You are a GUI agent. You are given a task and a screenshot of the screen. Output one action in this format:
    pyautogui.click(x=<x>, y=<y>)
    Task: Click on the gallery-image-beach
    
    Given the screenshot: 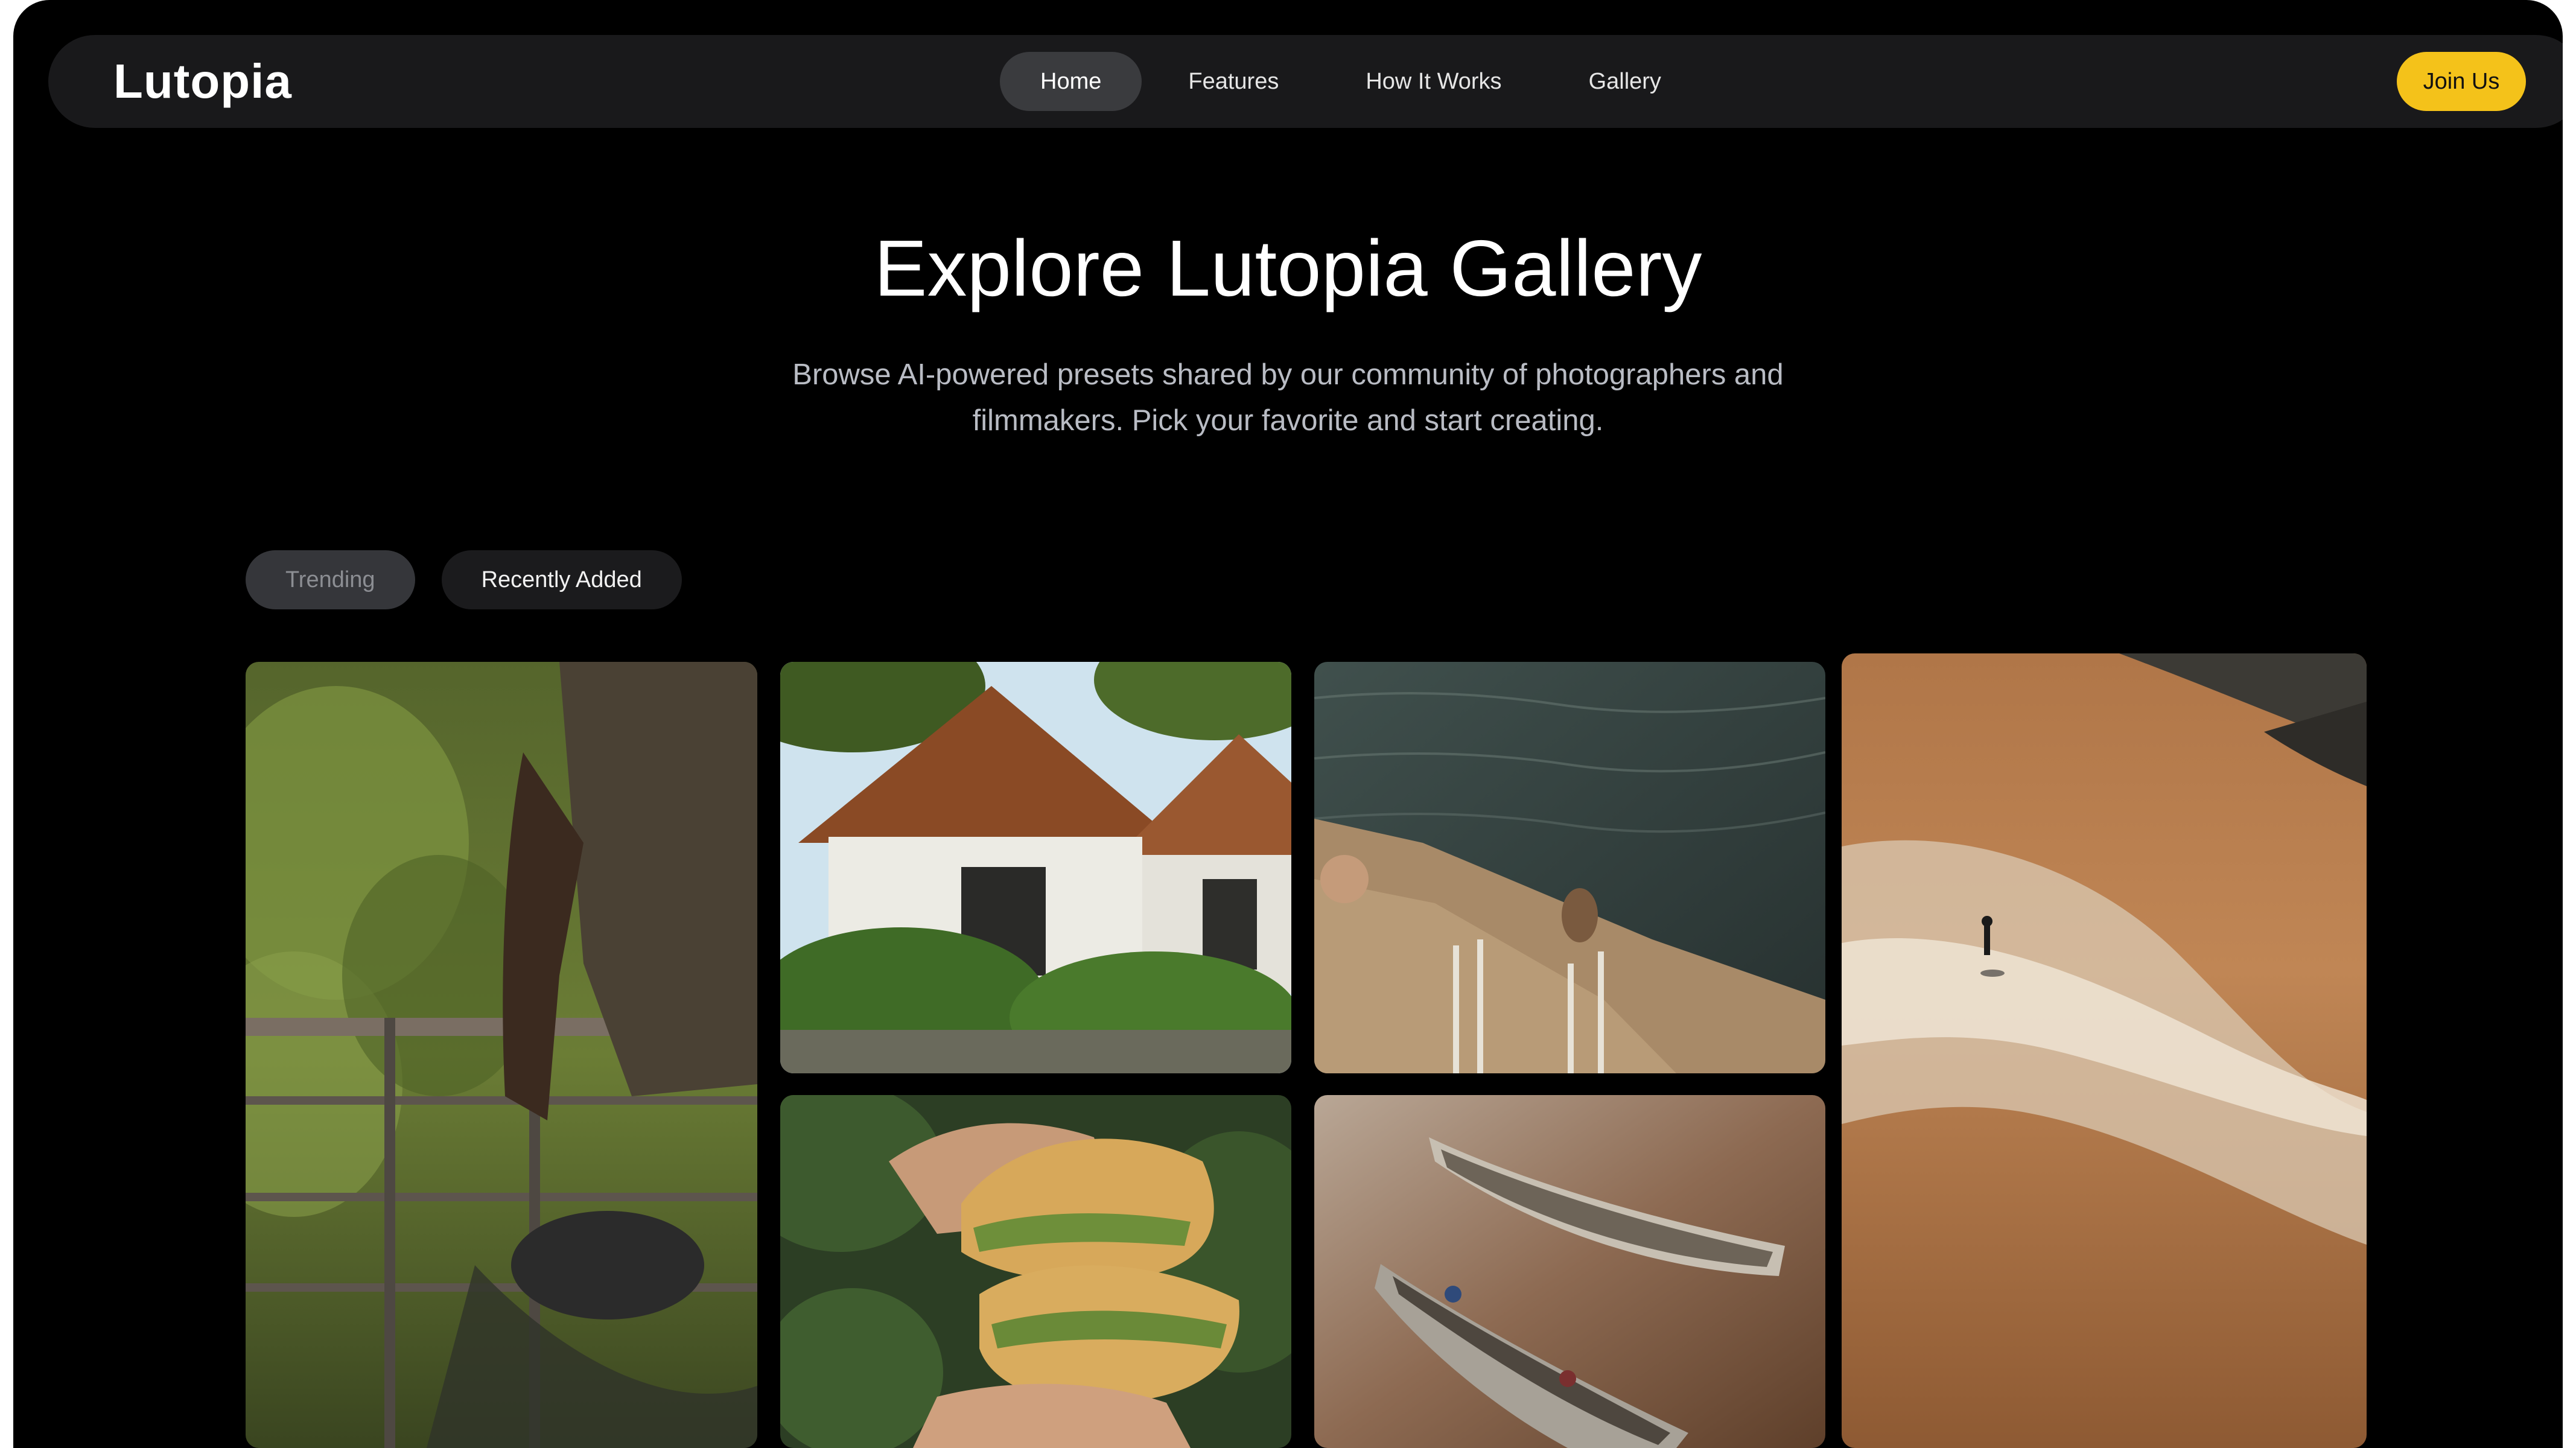 What is the action you would take?
    pyautogui.click(x=2104, y=1050)
    